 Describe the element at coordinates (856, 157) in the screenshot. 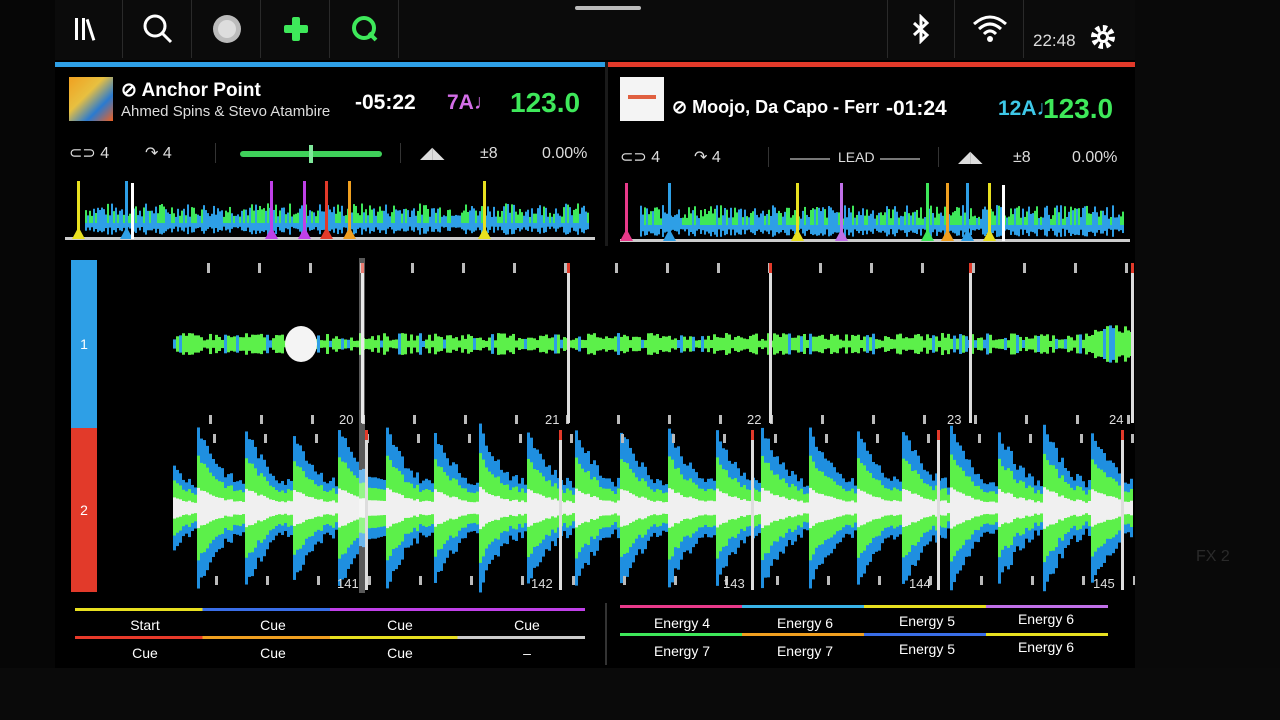

I see `deck-b-lead: LEAD` at that location.